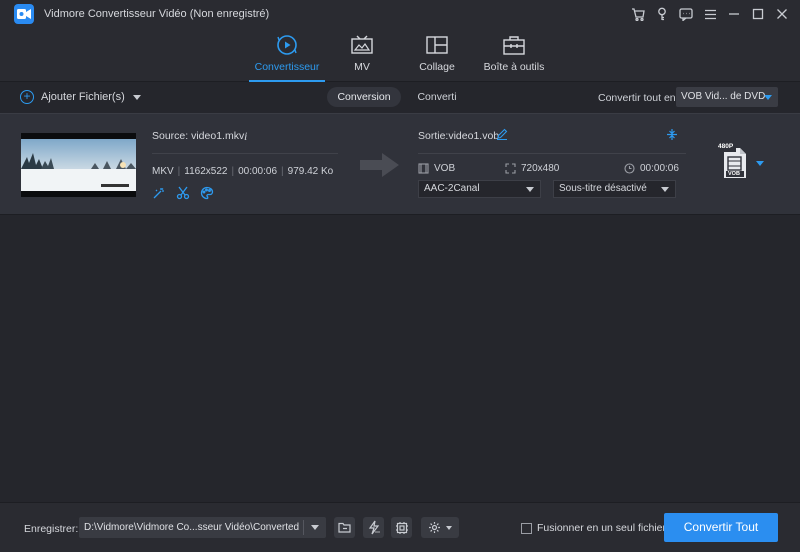 The image size is (800, 552). Describe the element at coordinates (502, 135) in the screenshot. I see `edit-name-icon` at that location.